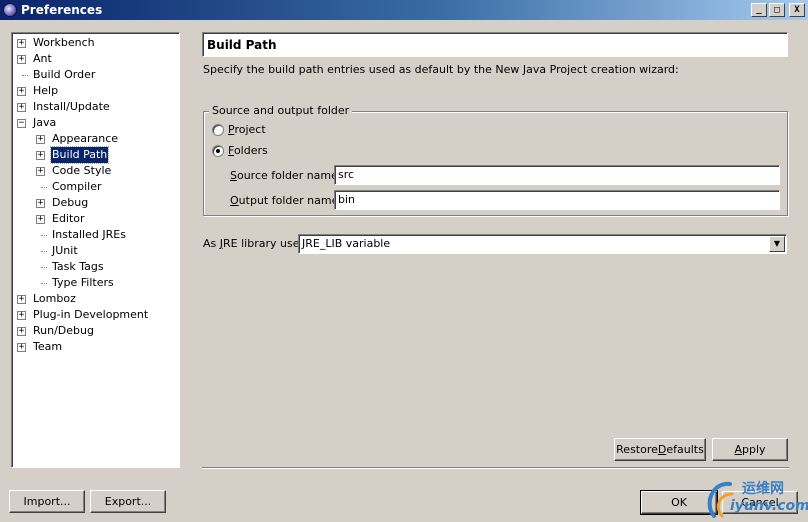  I want to click on output-folder-input: bin, so click(557, 200).